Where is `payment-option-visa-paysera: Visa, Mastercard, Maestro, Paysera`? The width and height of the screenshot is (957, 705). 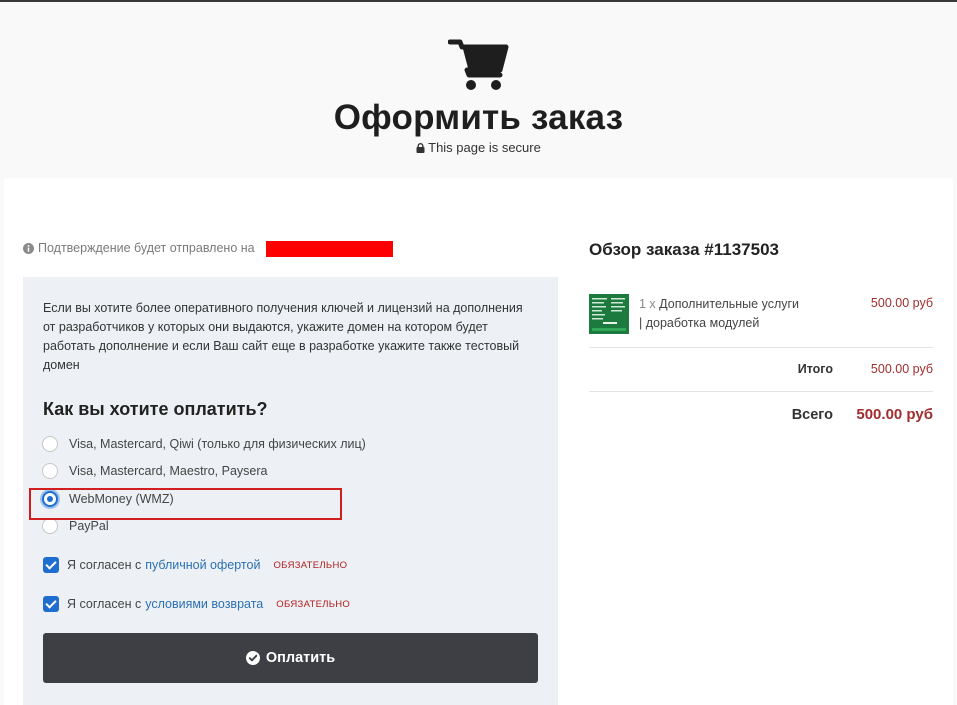 payment-option-visa-paysera: Visa, Mastercard, Maestro, Paysera is located at coordinates (154, 471).